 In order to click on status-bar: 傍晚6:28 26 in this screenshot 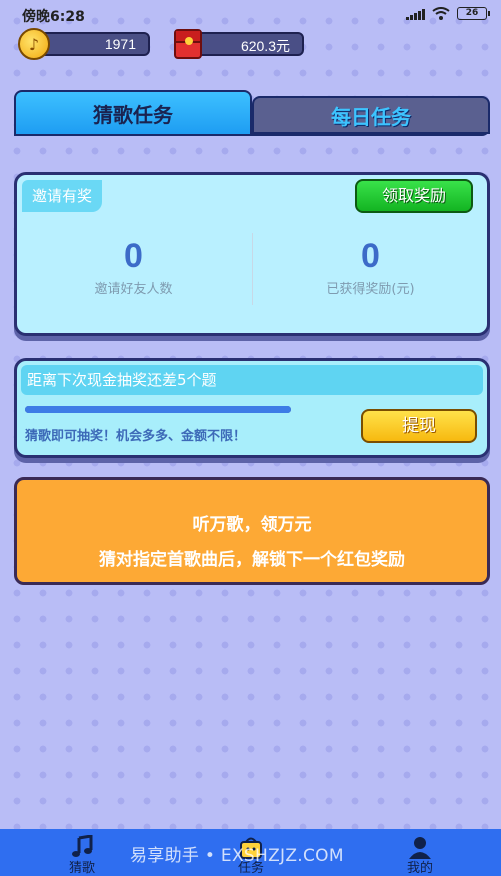, I will do `click(250, 14)`.